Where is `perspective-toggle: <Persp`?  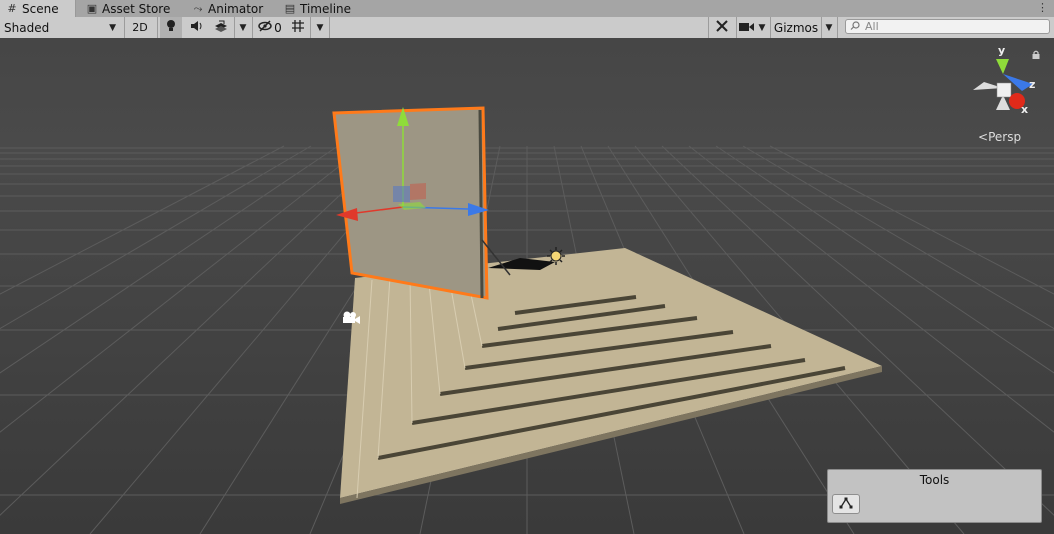
perspective-toggle: <Persp is located at coordinates (999, 137).